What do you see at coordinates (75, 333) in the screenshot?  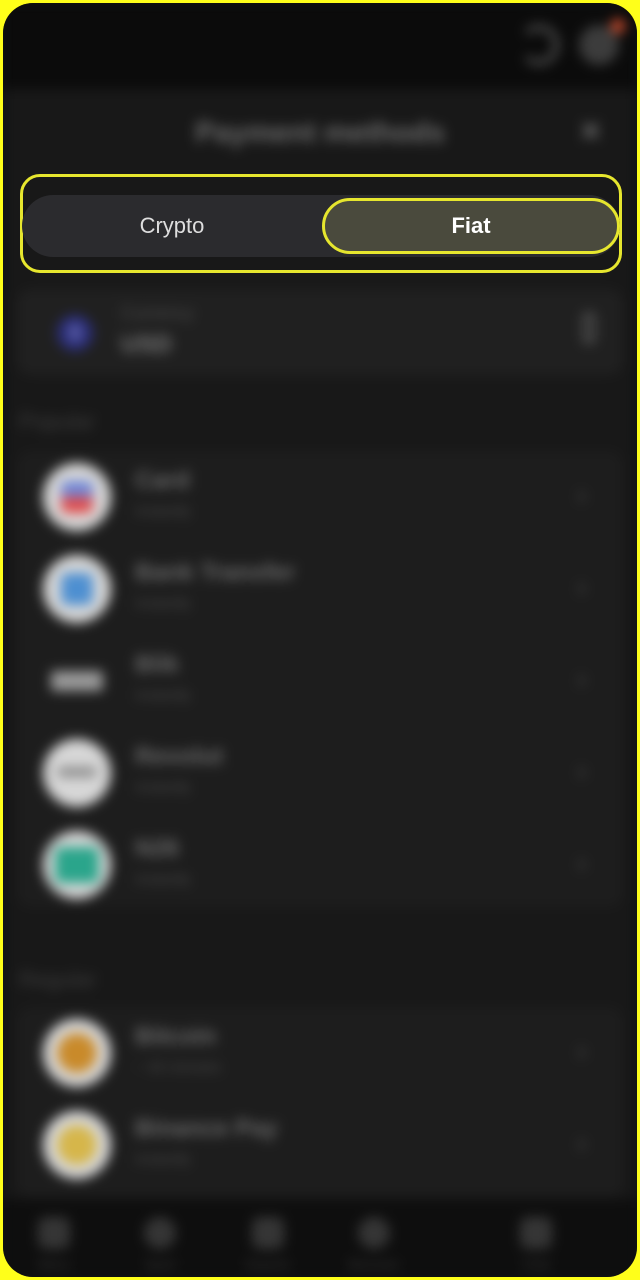 I see `dollar-icon: $` at bounding box center [75, 333].